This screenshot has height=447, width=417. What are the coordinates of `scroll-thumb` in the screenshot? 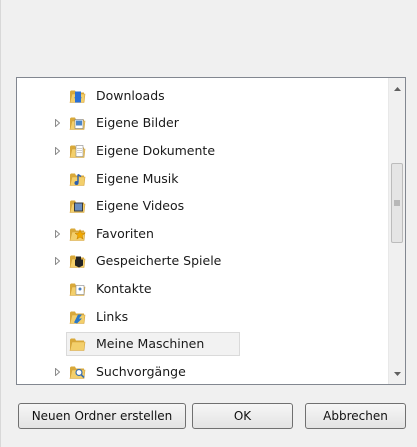 It's located at (397, 203).